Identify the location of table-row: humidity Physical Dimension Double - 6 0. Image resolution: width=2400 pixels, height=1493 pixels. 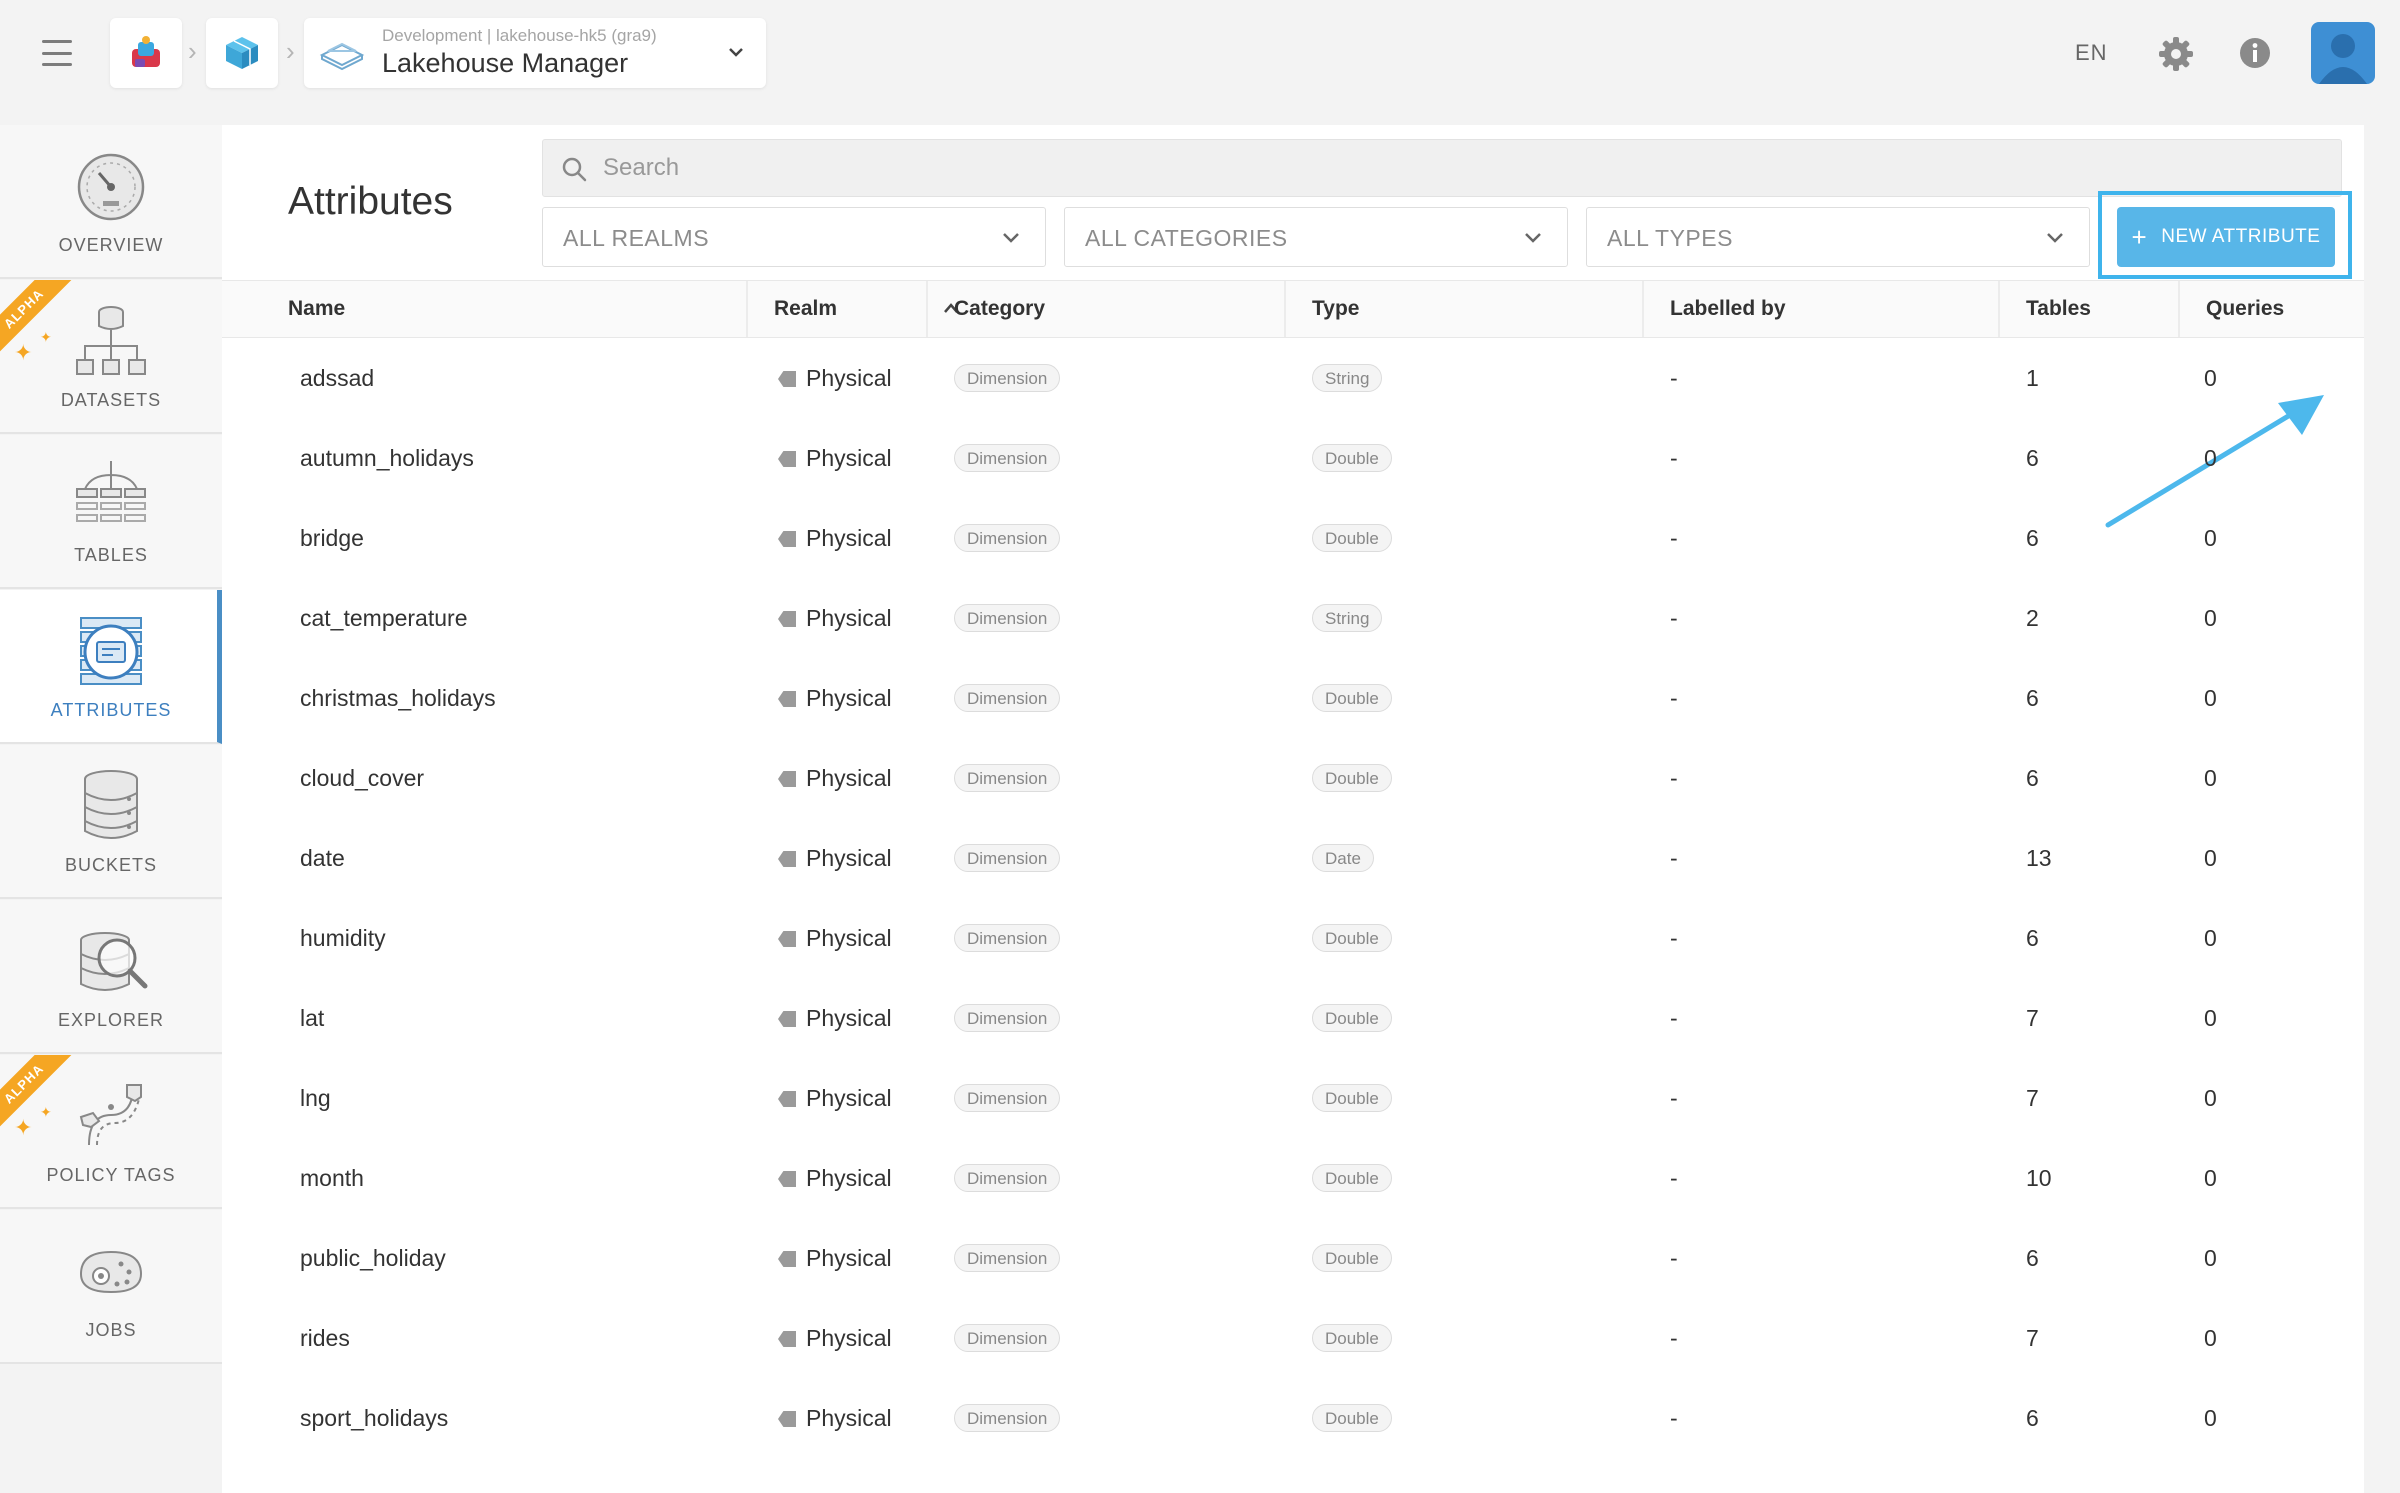
(1293, 938).